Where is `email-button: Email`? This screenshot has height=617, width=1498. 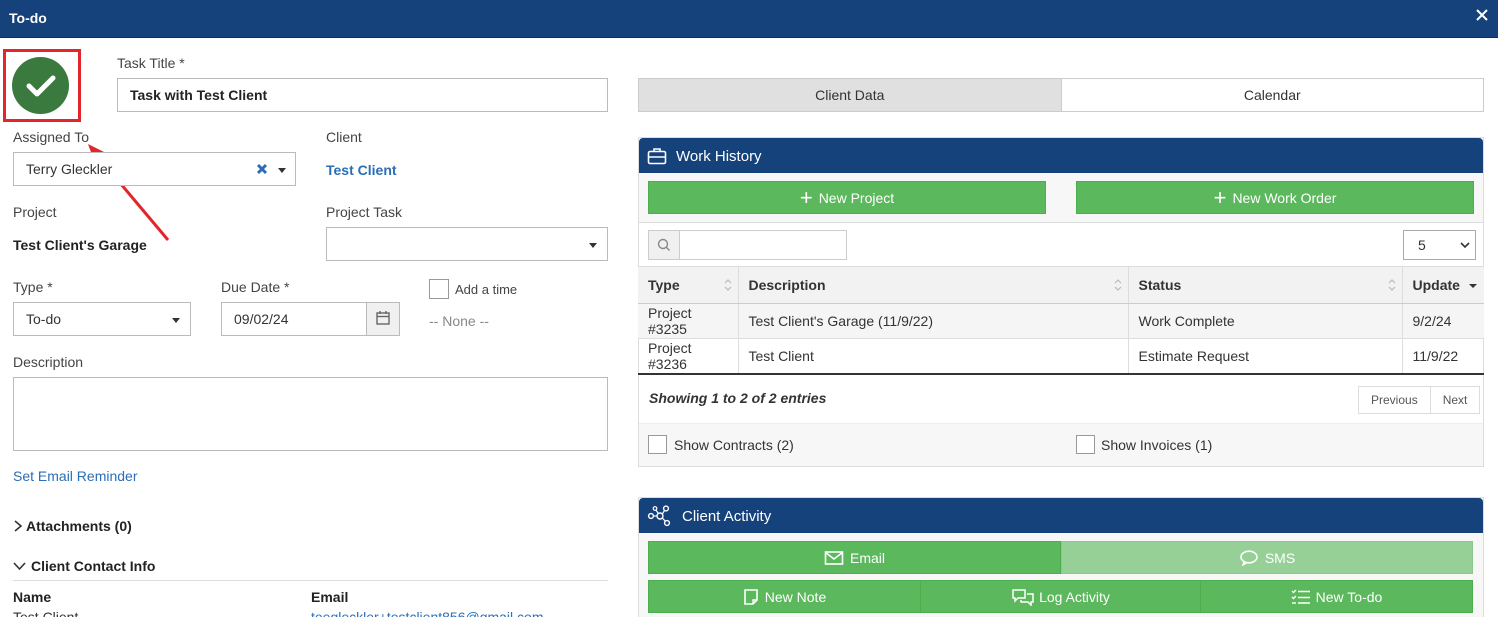
email-button: Email is located at coordinates (854, 557).